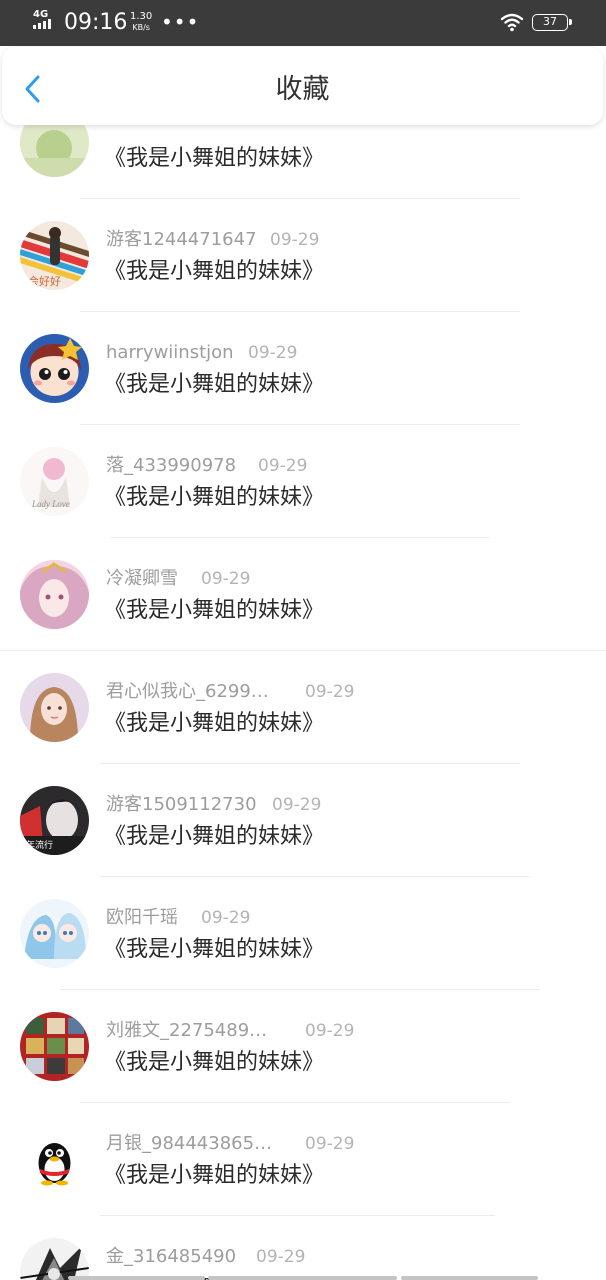 This screenshot has width=606, height=1280. I want to click on username: 游客1244471647, so click(181, 240).